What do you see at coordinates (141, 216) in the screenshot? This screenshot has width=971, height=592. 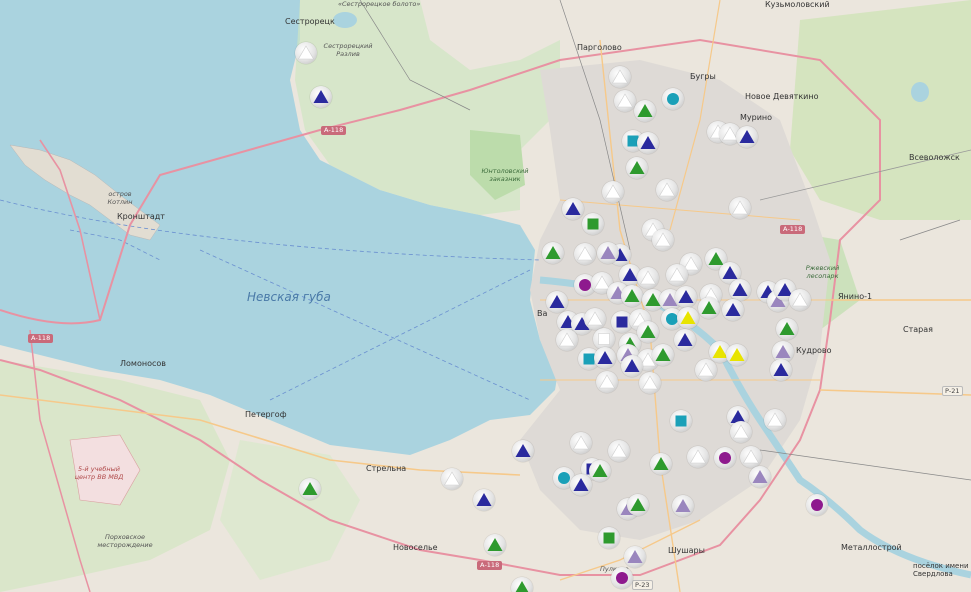 I see `kronshtadt-label: Кронштадт` at bounding box center [141, 216].